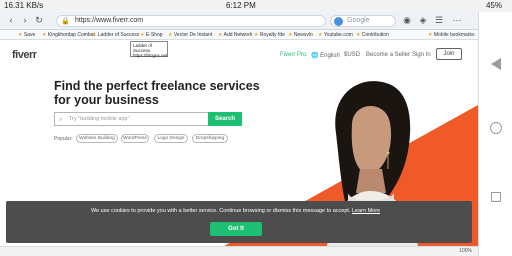 The width and height of the screenshot is (512, 256). What do you see at coordinates (372, 35) in the screenshot?
I see `bookmark-item: ★ Contribution` at bounding box center [372, 35].